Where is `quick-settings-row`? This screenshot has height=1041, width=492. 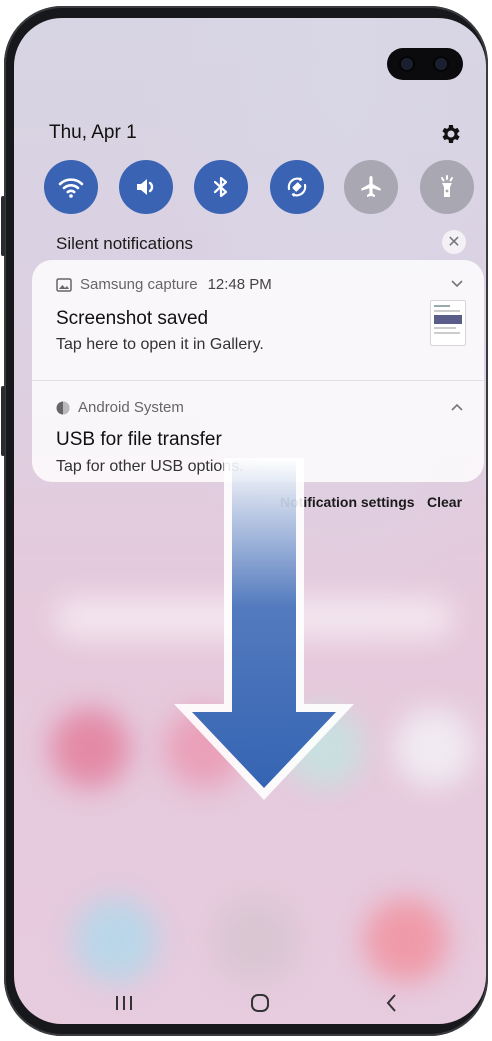 quick-settings-row is located at coordinates (259, 188).